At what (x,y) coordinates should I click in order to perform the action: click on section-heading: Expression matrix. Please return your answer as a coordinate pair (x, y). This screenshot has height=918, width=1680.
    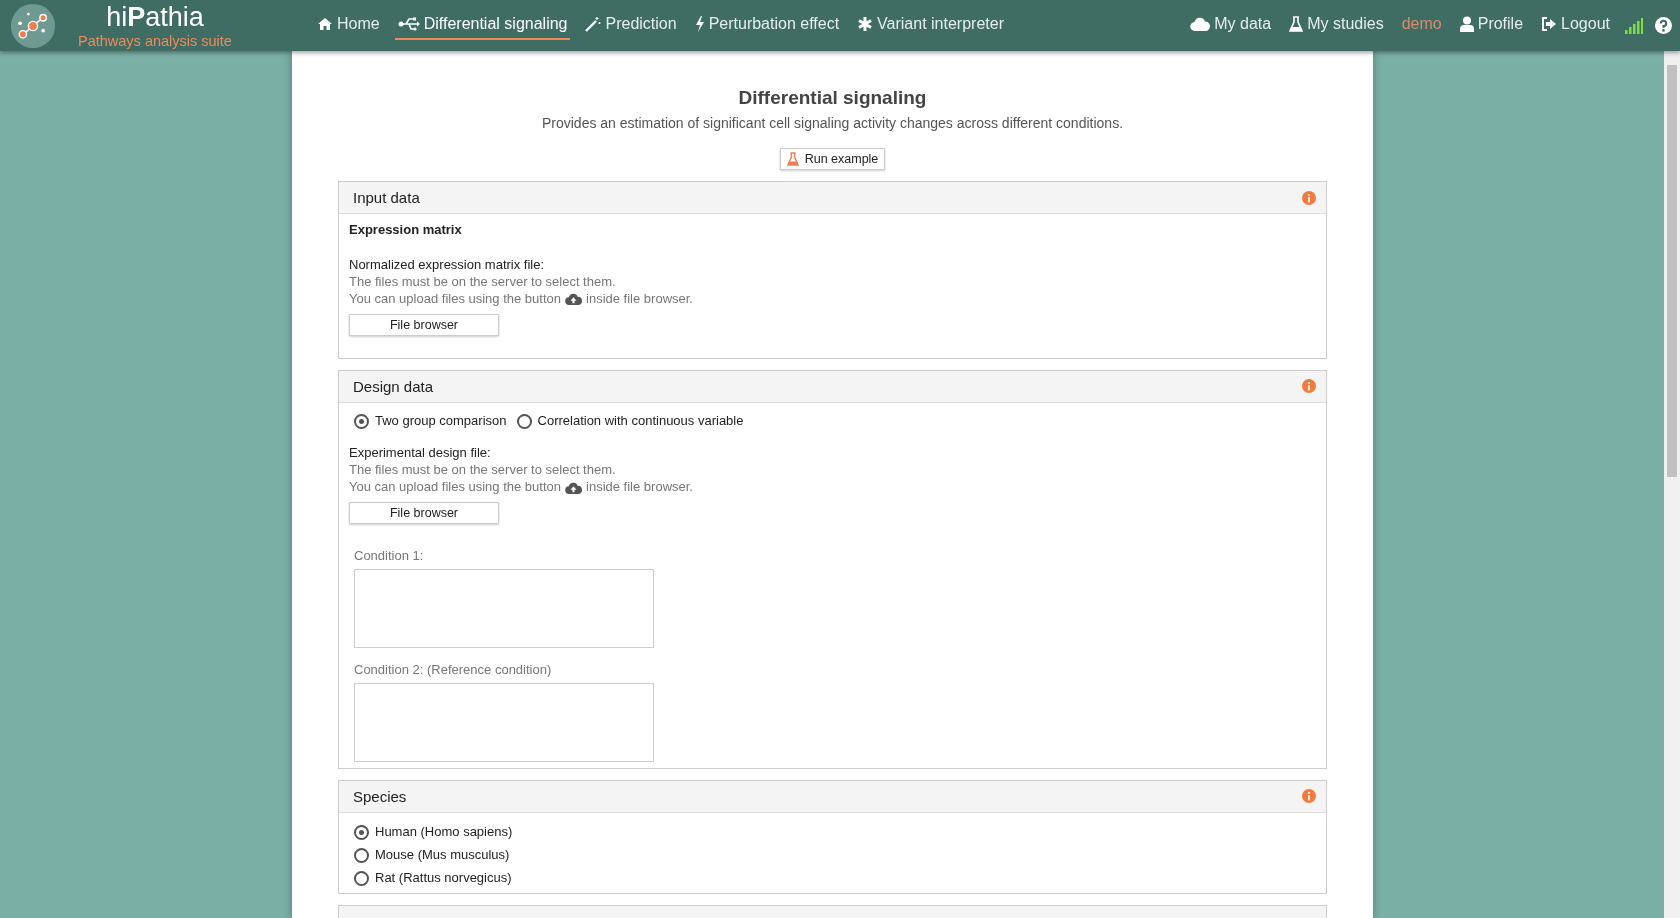
    Looking at the image, I should click on (406, 230).